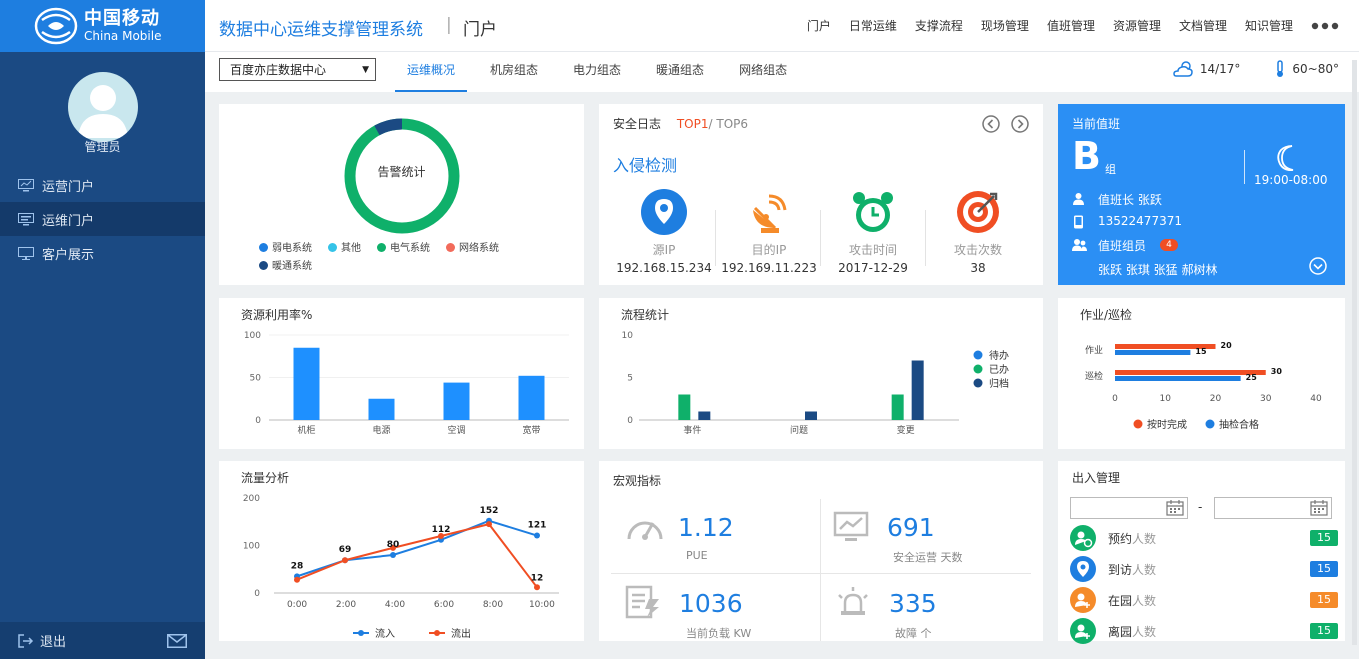 Image resolution: width=1359 pixels, height=659 pixels. I want to click on inout-label: 到访人数, so click(1132, 569).